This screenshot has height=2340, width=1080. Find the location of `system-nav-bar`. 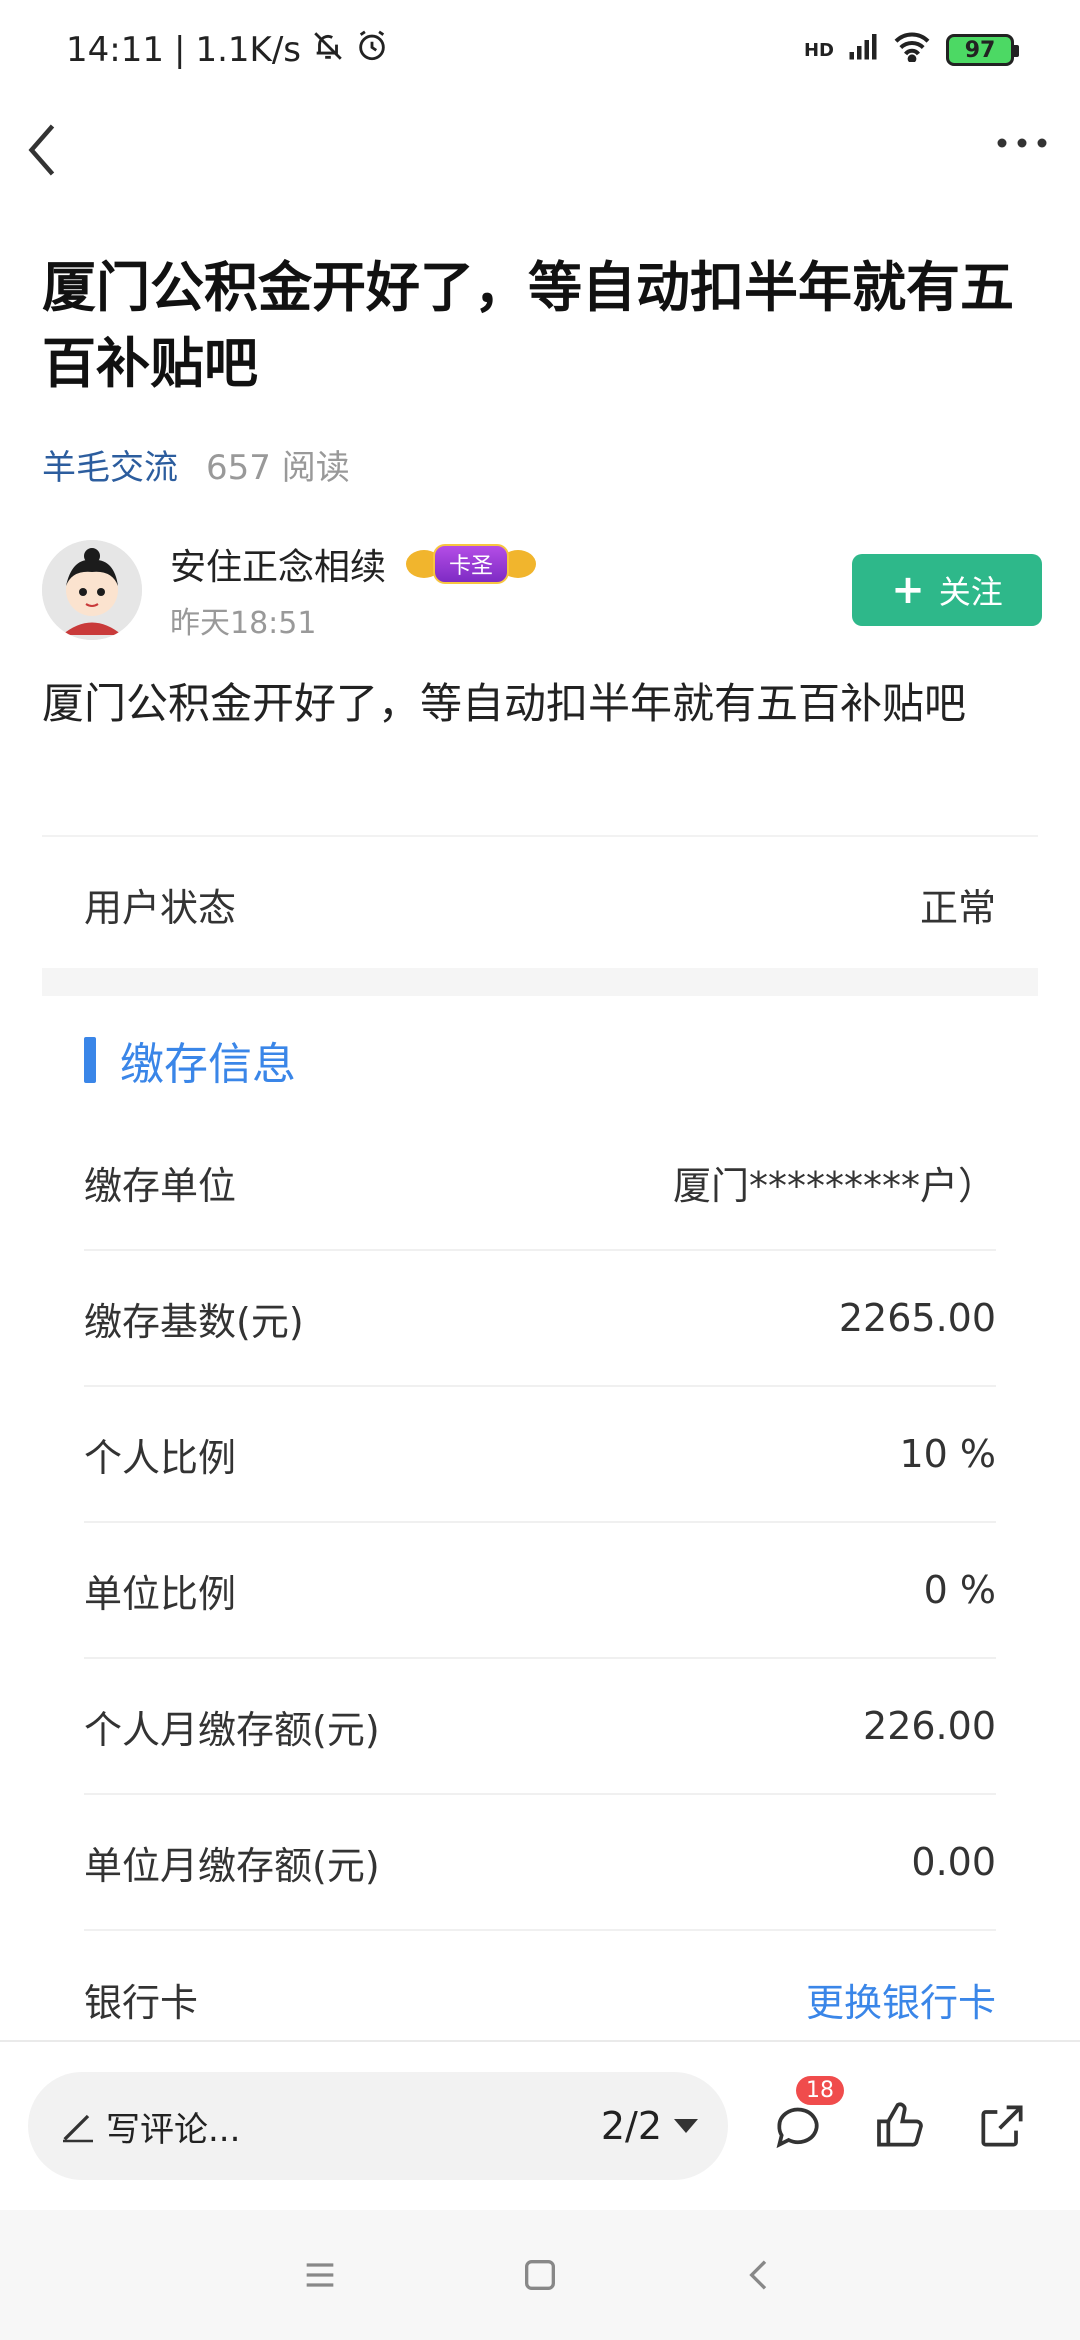

system-nav-bar is located at coordinates (540, 2275).